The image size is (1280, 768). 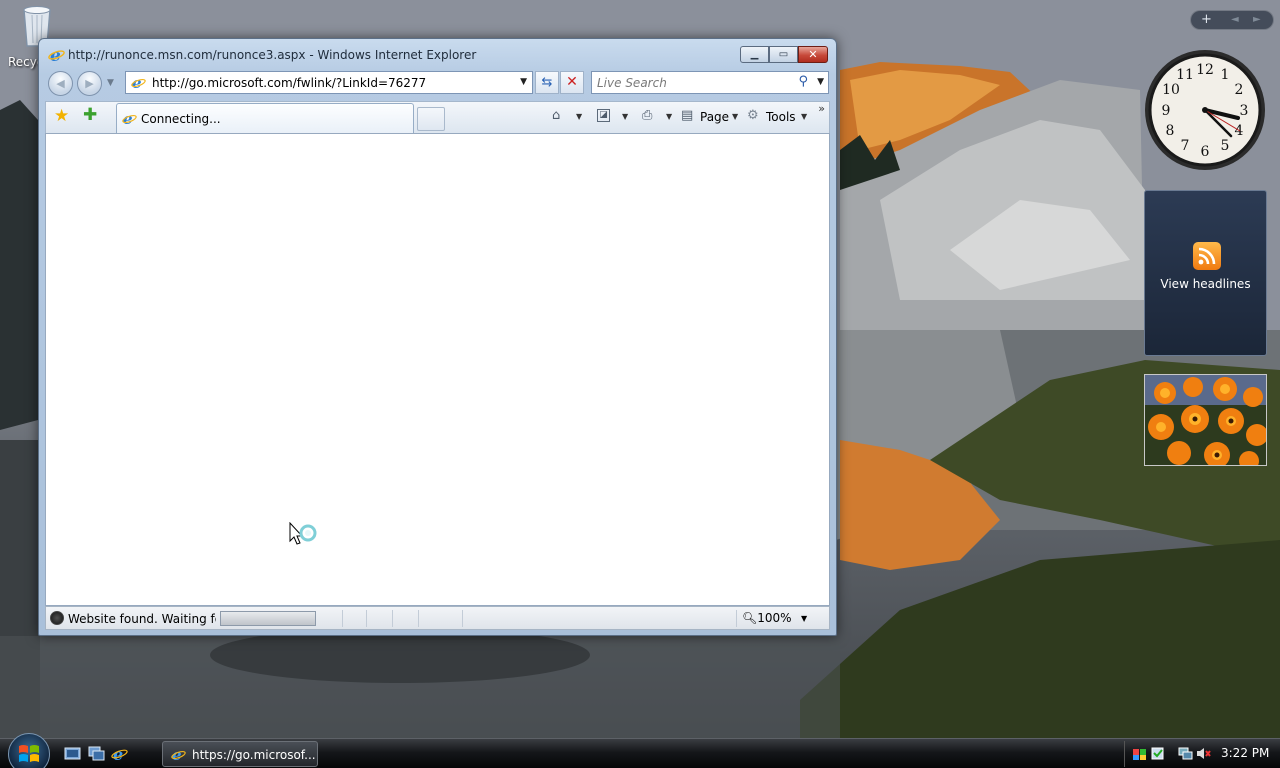 What do you see at coordinates (523, 82) in the screenshot?
I see `address-dropdown-icon: ▼` at bounding box center [523, 82].